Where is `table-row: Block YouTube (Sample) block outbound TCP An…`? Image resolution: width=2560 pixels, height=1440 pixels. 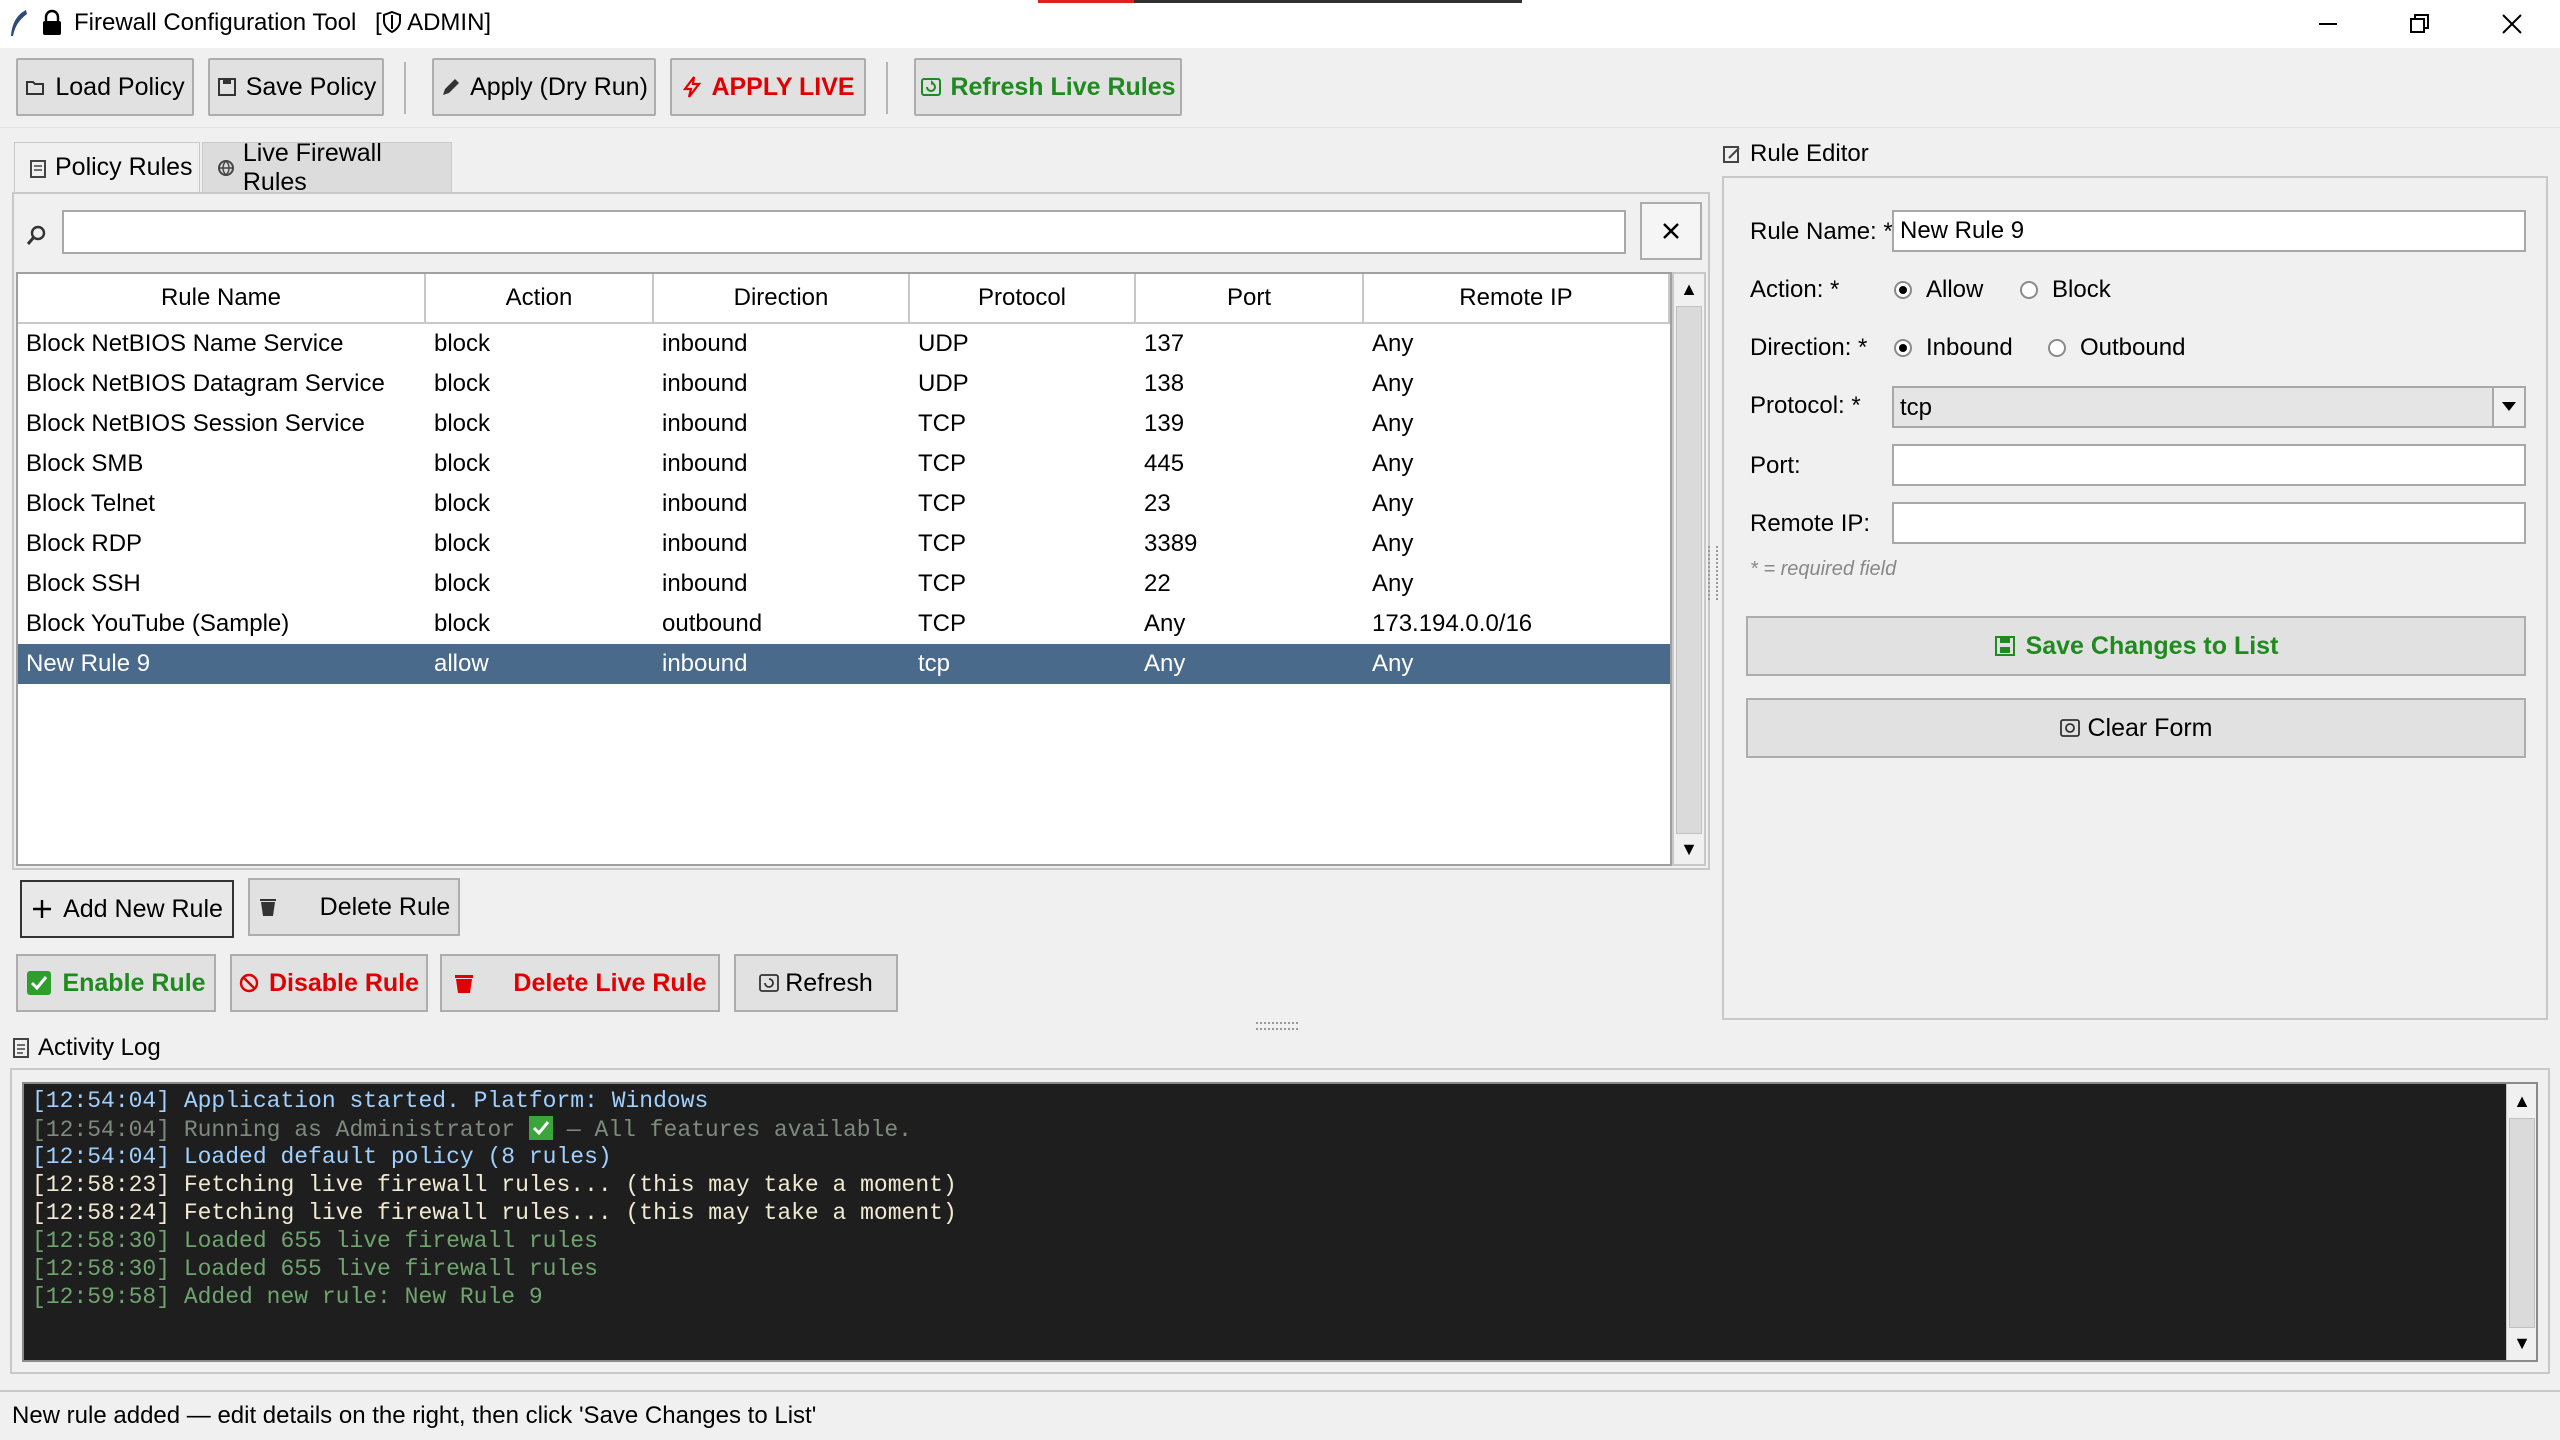
table-row: Block YouTube (Sample) block outbound TCP An… is located at coordinates (844, 624).